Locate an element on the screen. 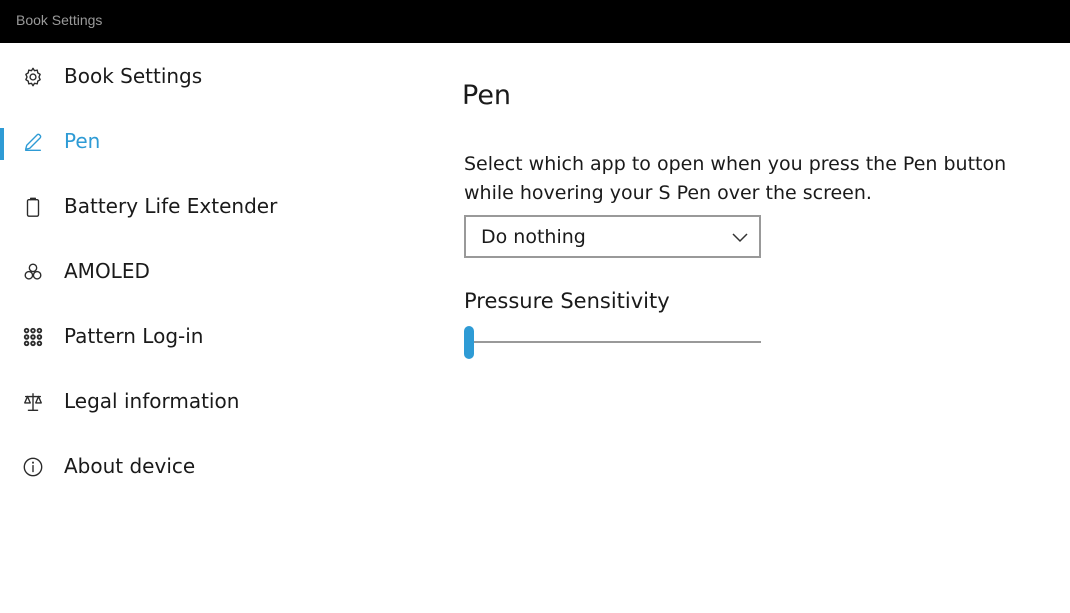  gear-icon is located at coordinates (33, 77).